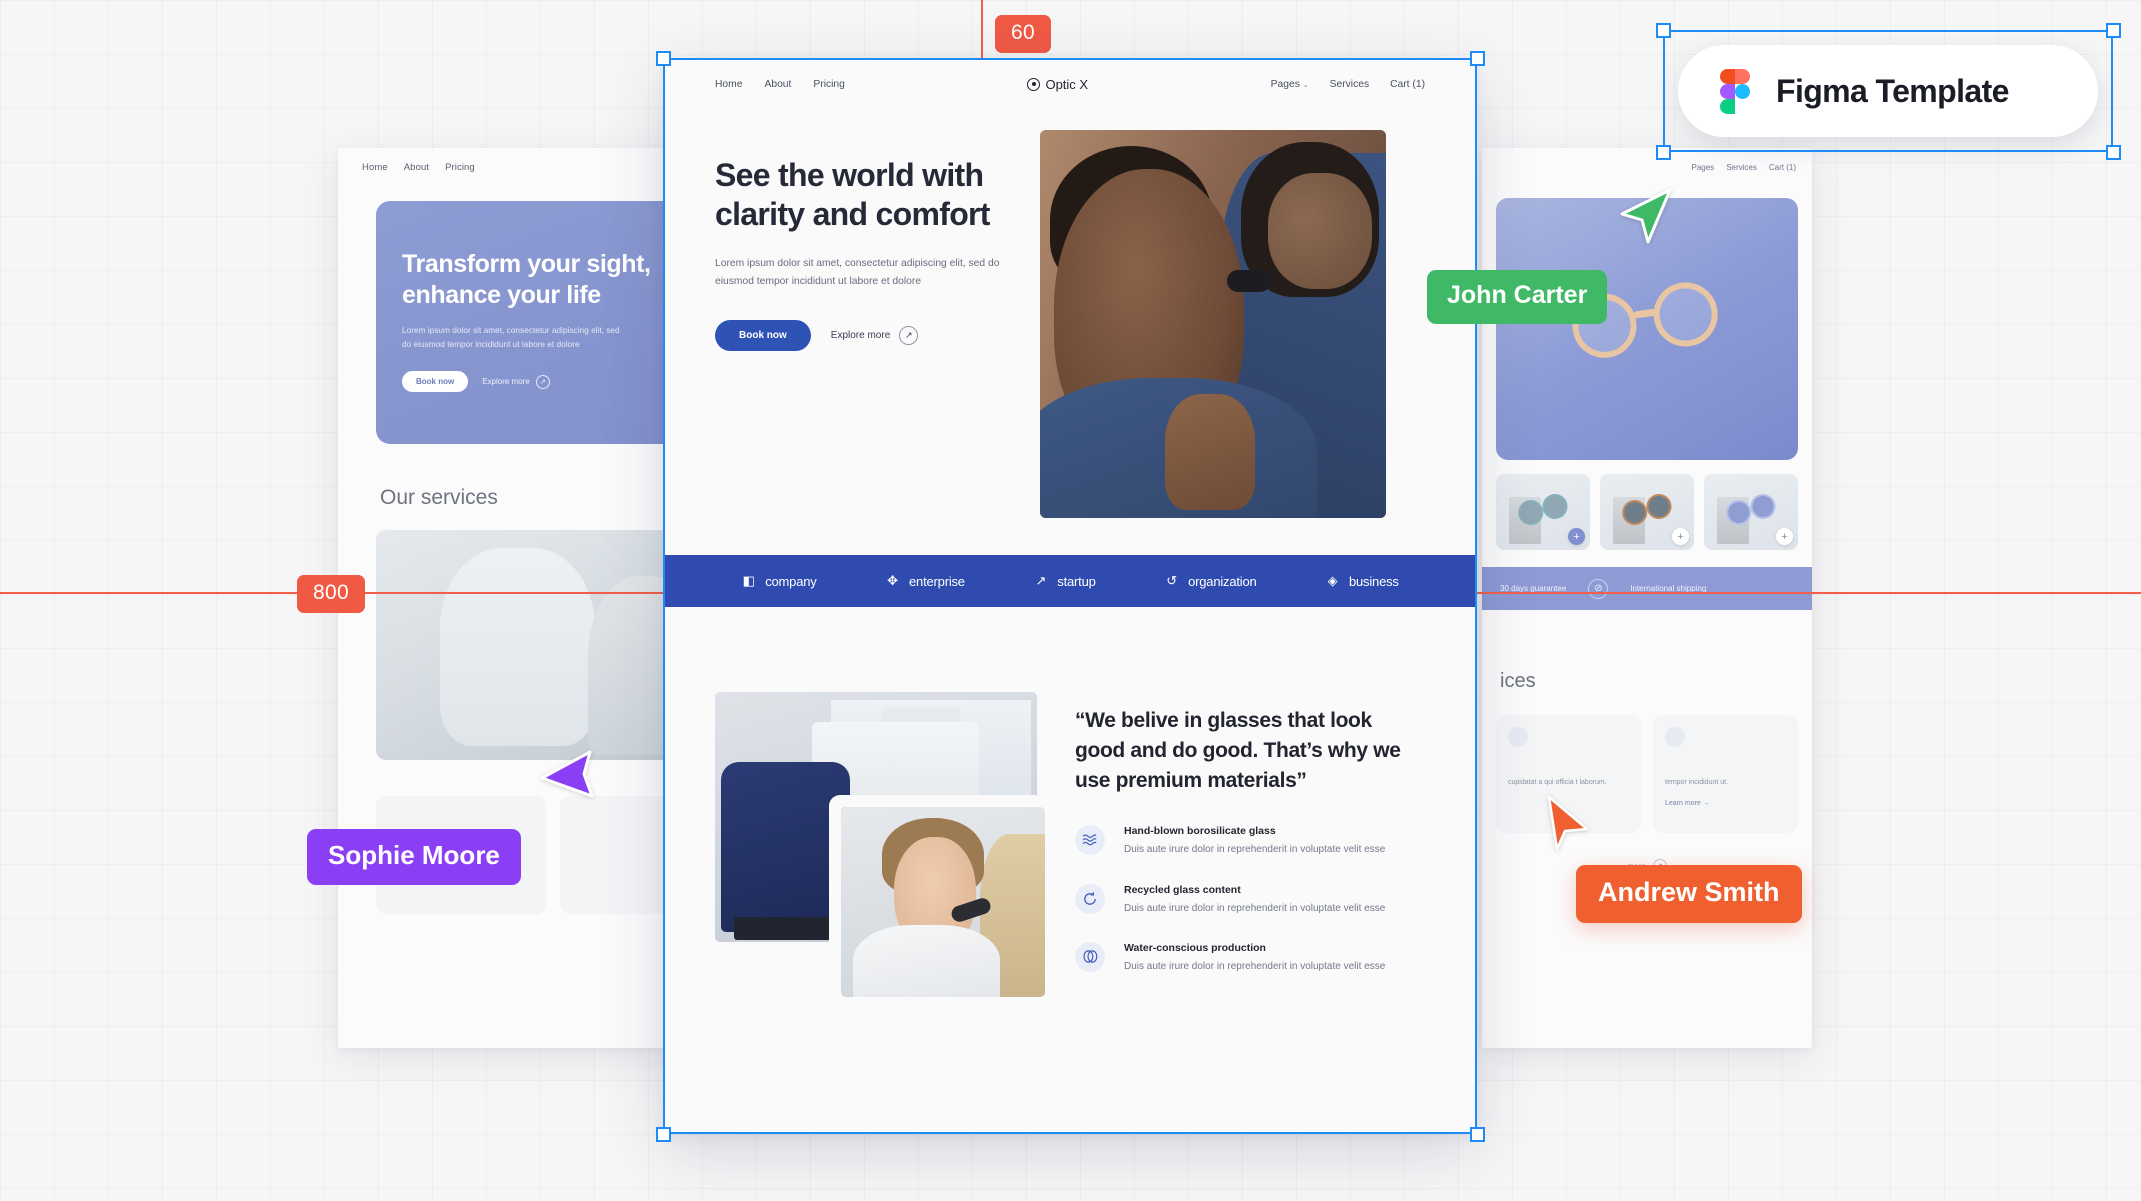  What do you see at coordinates (1373, 581) in the screenshot?
I see `logo-label: business` at bounding box center [1373, 581].